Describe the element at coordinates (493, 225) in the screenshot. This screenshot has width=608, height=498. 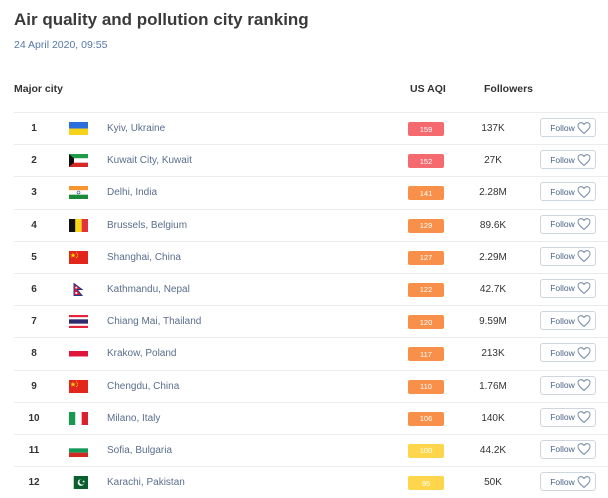
I see `followers-count: 89.6K` at that location.